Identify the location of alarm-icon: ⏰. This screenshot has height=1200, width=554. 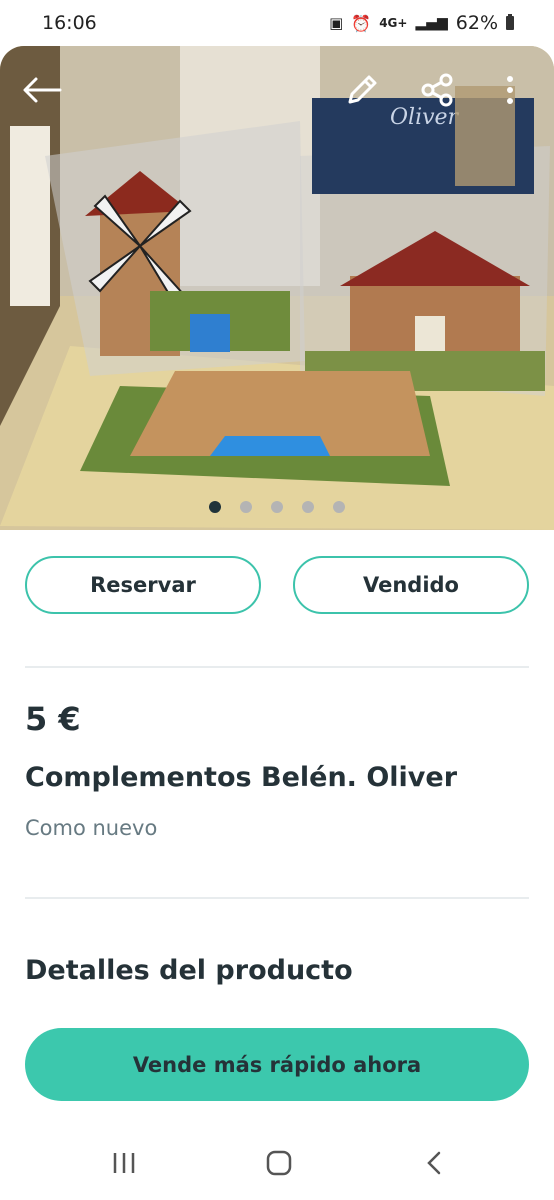
(361, 23).